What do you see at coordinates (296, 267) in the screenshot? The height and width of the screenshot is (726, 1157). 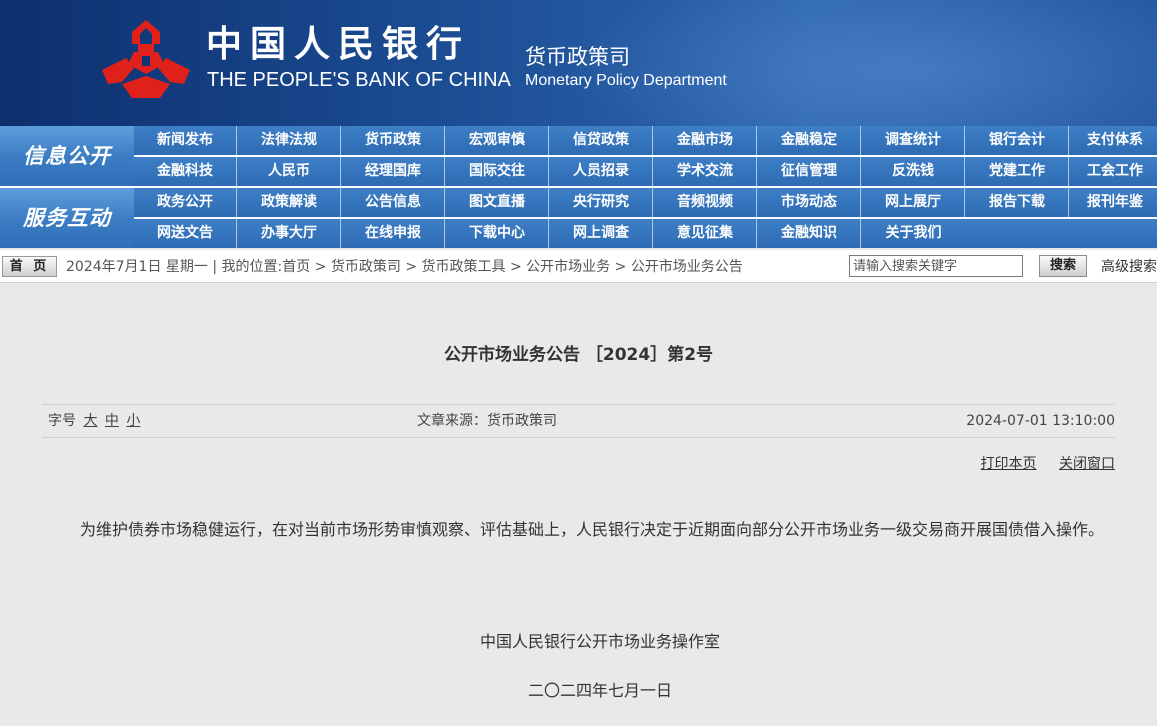 I see `breadcrumb-home: 首页` at bounding box center [296, 267].